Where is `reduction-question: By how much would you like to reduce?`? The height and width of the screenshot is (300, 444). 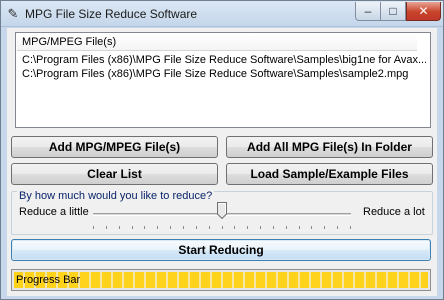
reduction-question: By how much would you like to reduce? is located at coordinates (116, 196).